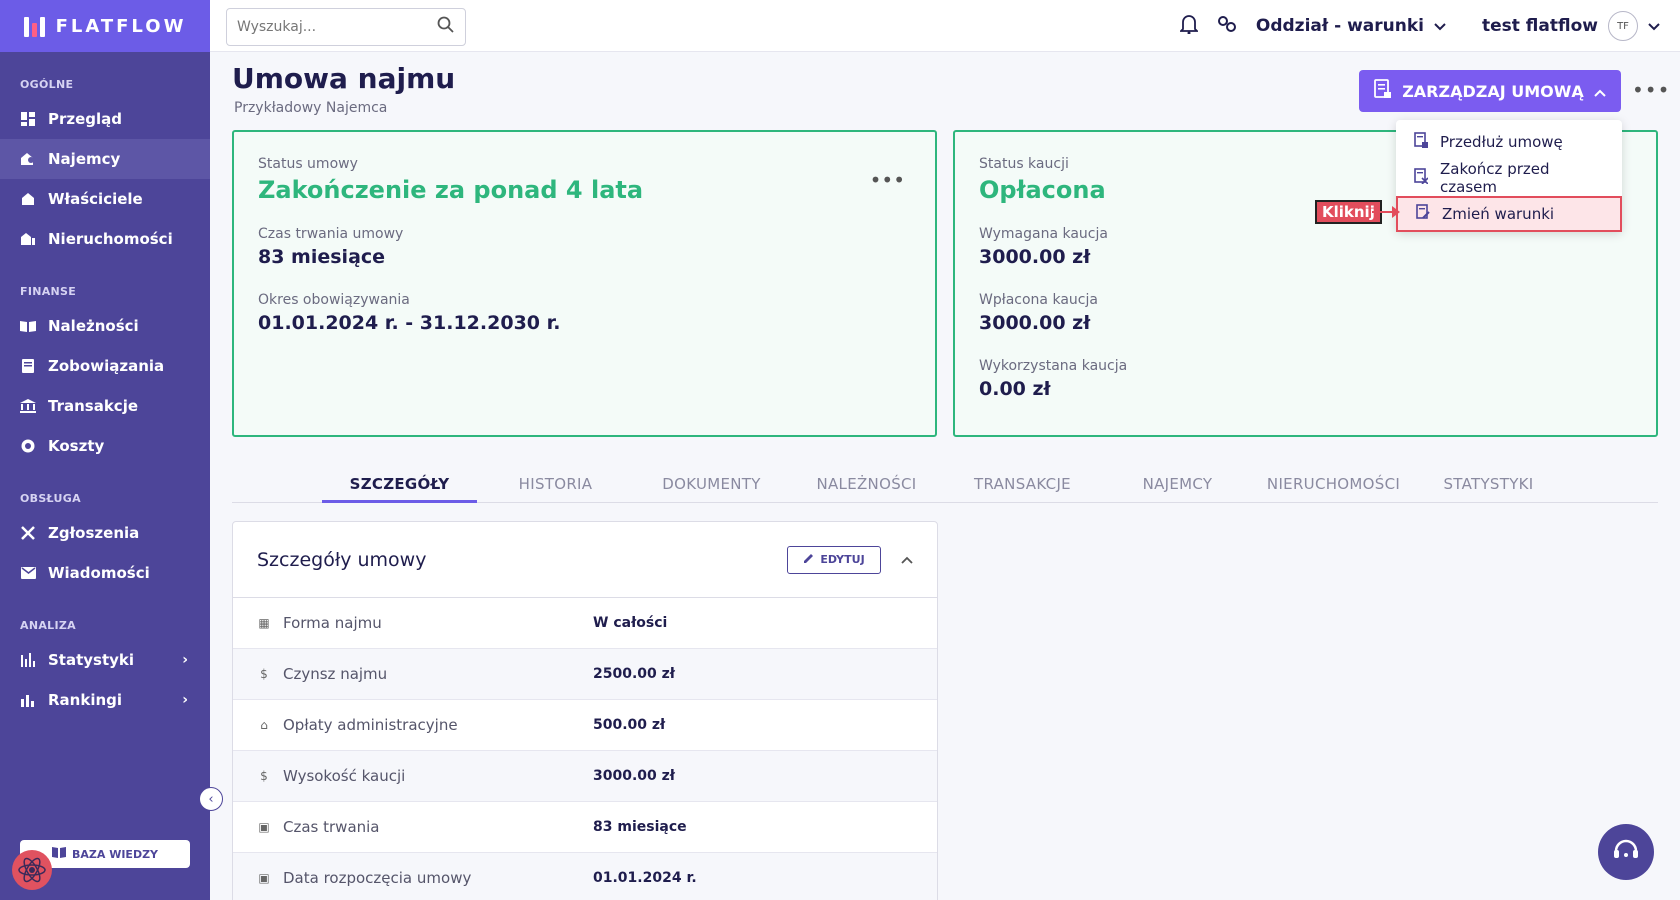  Describe the element at coordinates (585, 725) in the screenshot. I see `table-row: ⌂ Opłaty administracyjne 500.00 zł` at that location.